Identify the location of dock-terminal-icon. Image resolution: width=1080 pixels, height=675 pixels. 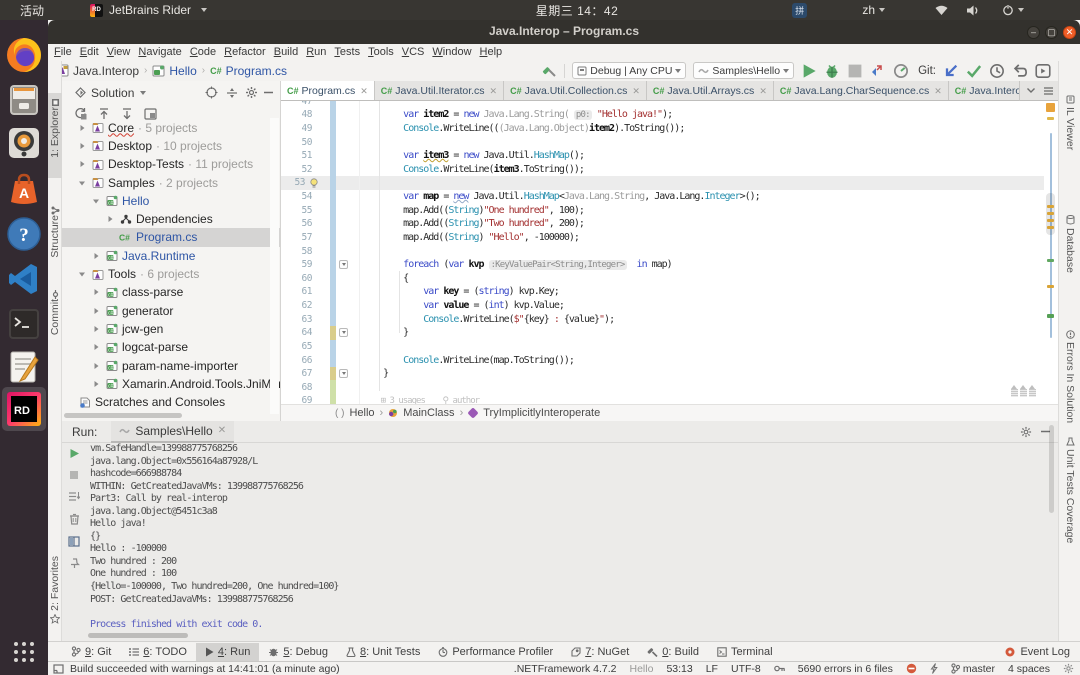
(24, 324).